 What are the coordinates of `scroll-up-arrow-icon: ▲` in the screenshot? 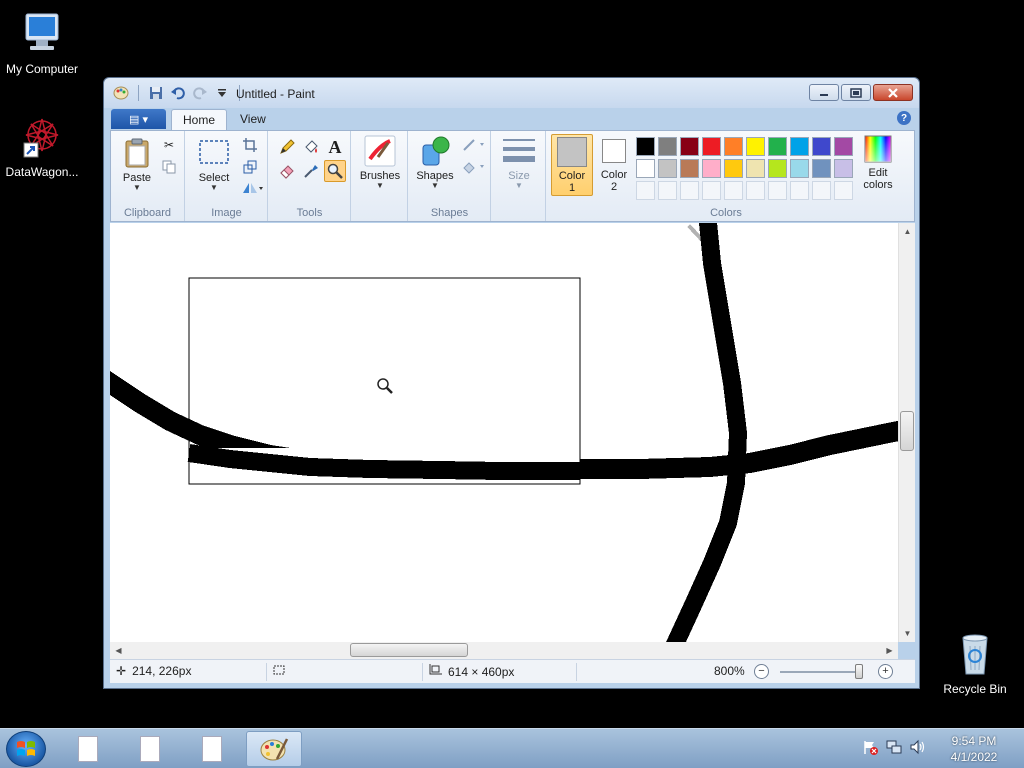 It's located at (907, 231).